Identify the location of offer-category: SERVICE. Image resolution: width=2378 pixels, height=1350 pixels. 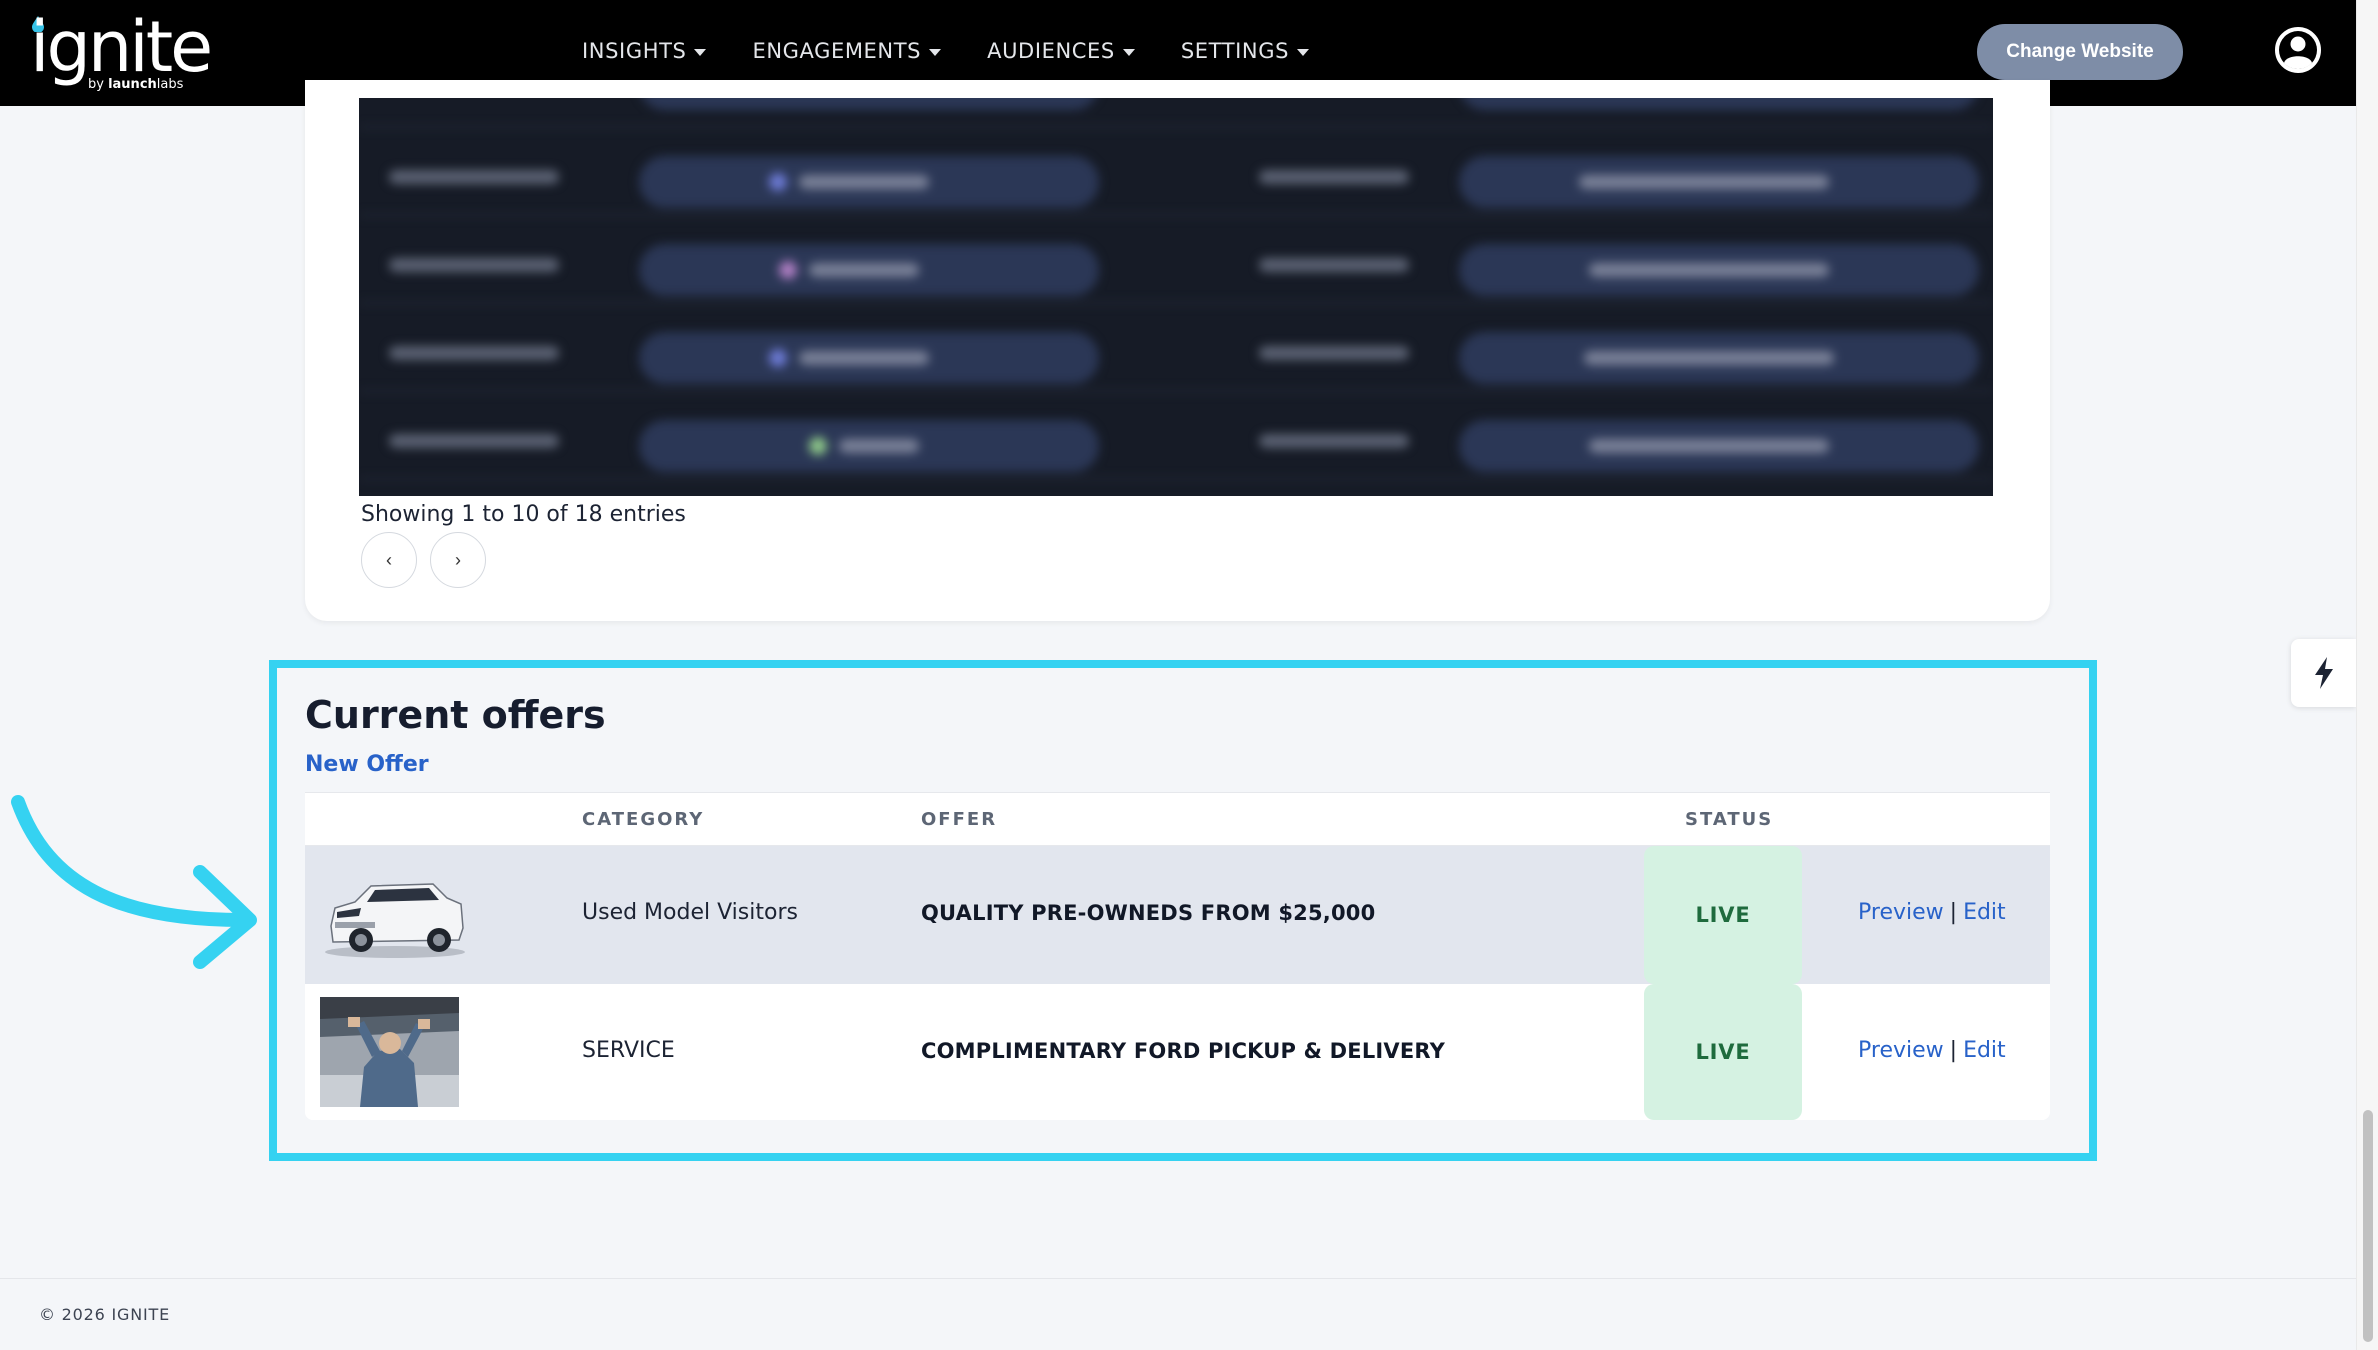
(628, 1050).